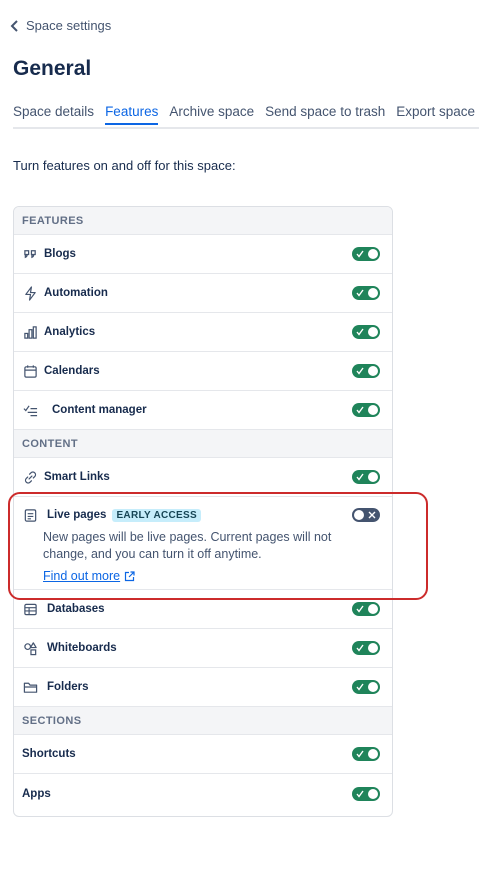  Describe the element at coordinates (68, 687) in the screenshot. I see `folders-label: Folders` at that location.